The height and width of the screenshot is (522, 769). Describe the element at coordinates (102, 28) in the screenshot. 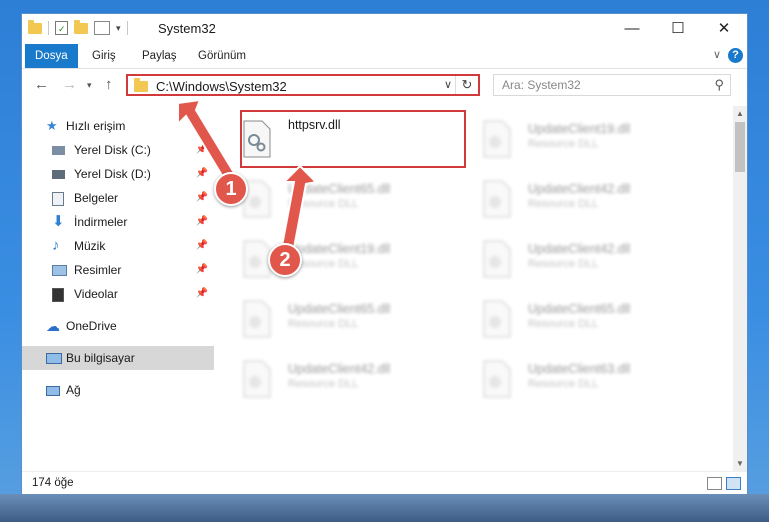

I see `quick-access-toolbar-icon` at that location.